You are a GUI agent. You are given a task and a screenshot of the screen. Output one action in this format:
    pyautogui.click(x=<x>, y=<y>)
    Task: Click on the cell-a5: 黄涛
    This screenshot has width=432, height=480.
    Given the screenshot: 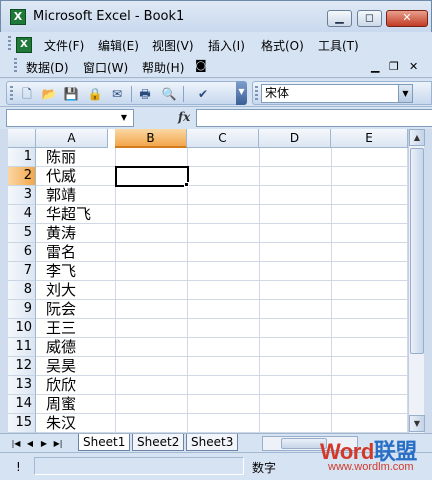 What is the action you would take?
    pyautogui.click(x=61, y=233)
    